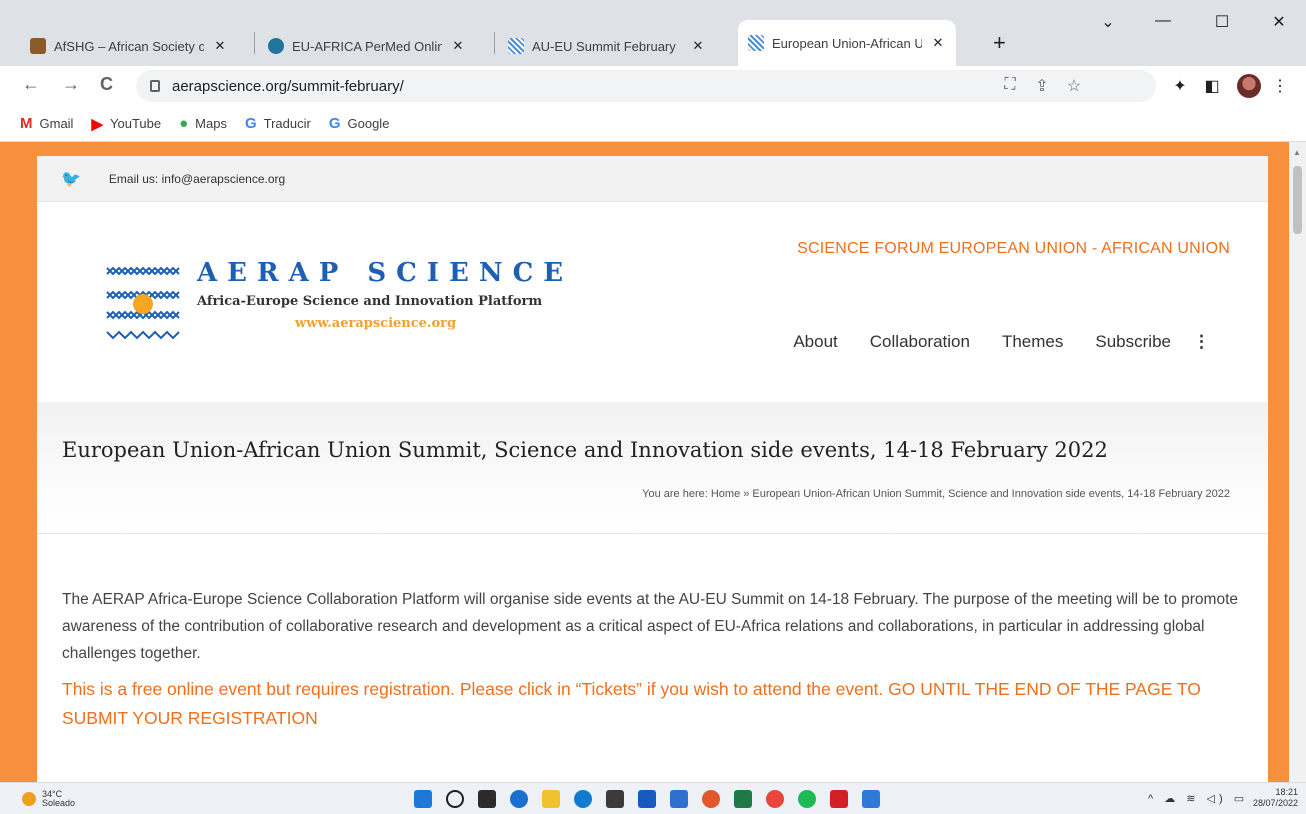  I want to click on start-icon, so click(423, 799).